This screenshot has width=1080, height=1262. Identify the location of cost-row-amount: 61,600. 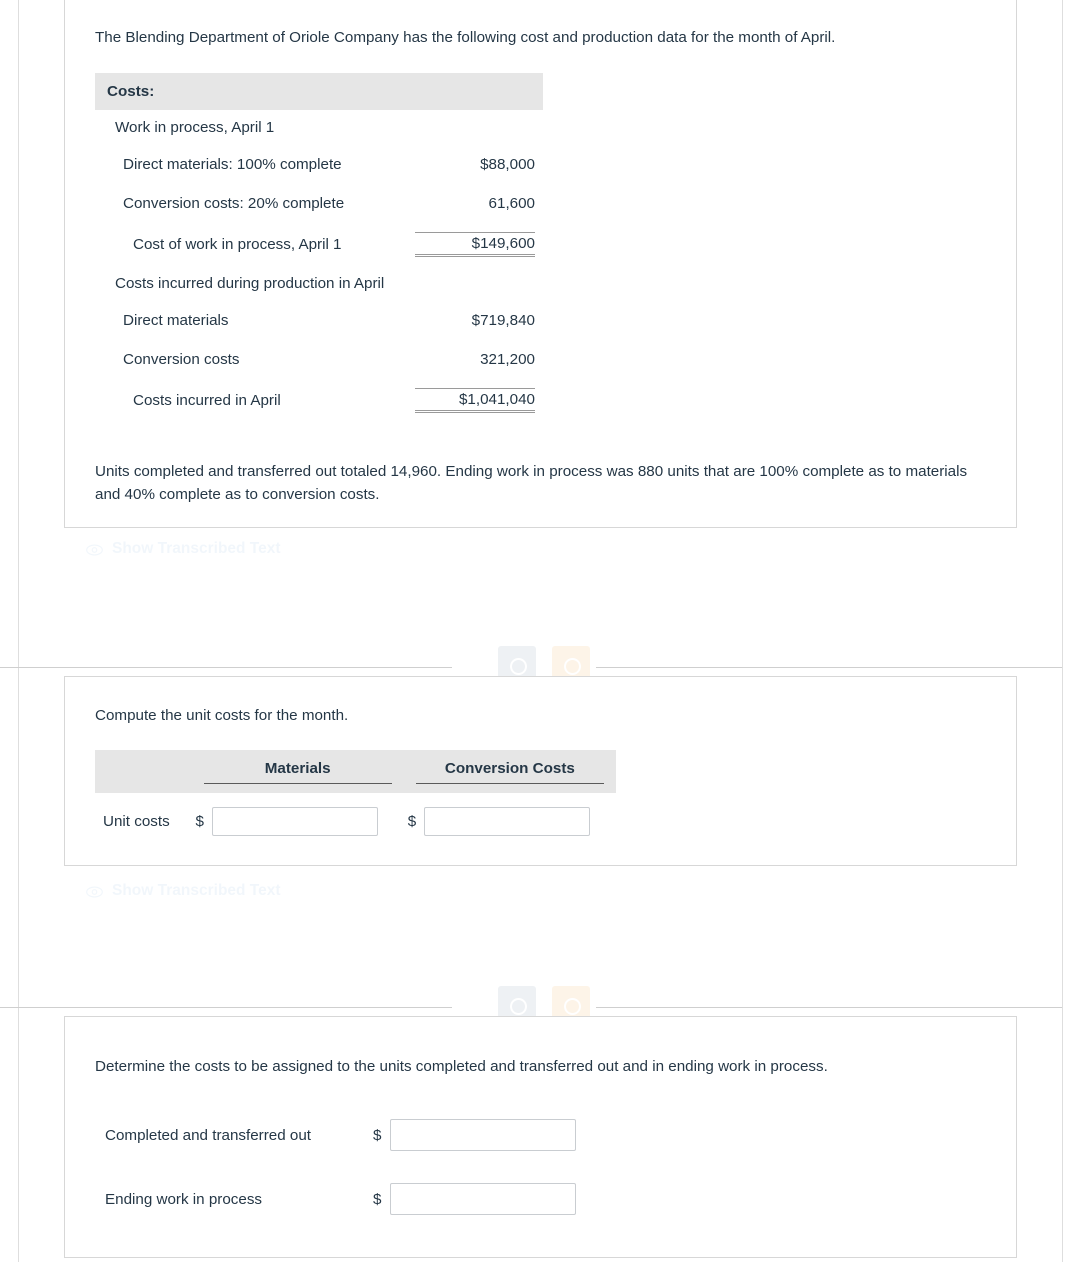
(464, 203).